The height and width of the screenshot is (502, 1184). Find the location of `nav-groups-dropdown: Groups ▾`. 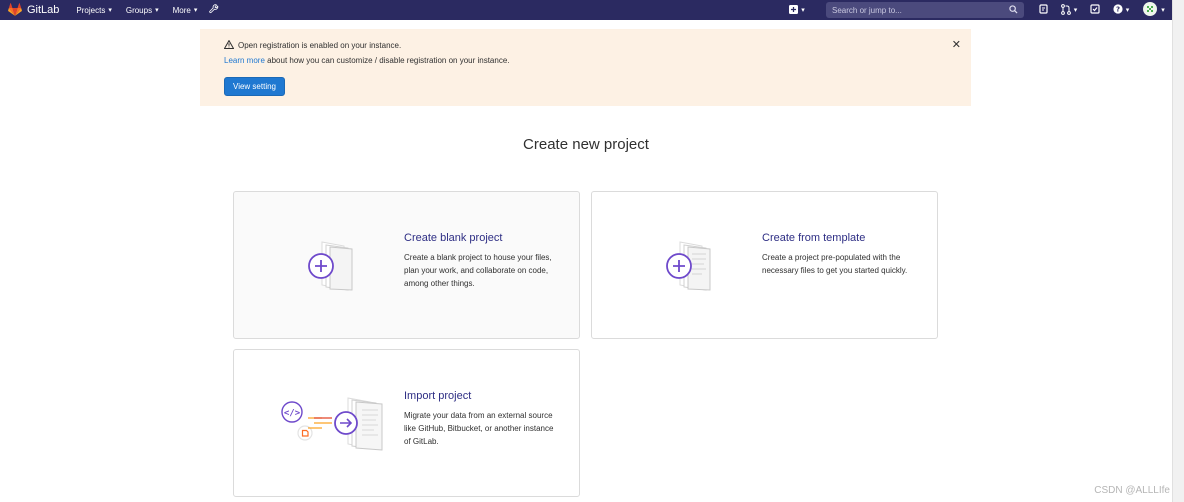

nav-groups-dropdown: Groups ▾ is located at coordinates (142, 10).